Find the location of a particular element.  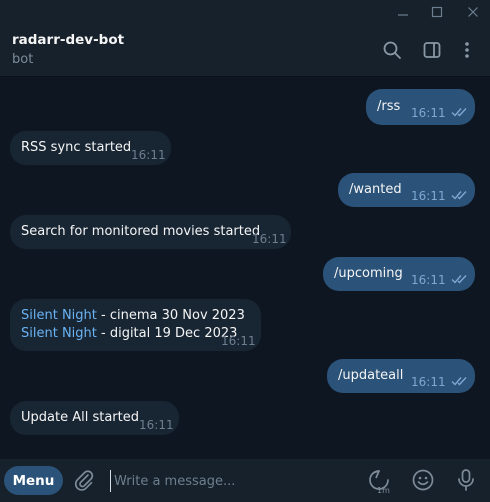

message-text: /rss is located at coordinates (389, 106).